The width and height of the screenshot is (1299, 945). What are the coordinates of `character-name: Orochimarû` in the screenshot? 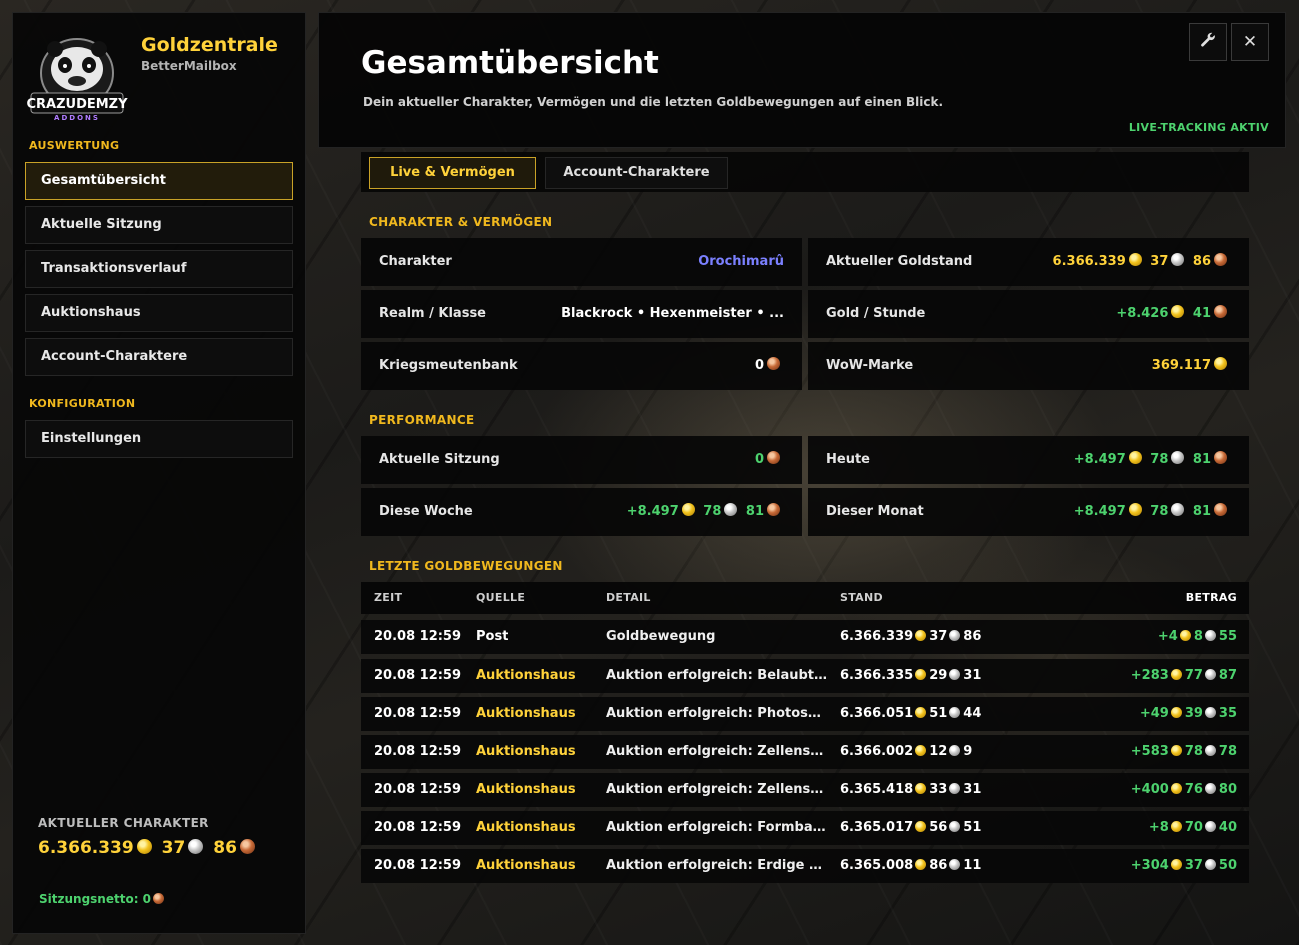 It's located at (741, 261).